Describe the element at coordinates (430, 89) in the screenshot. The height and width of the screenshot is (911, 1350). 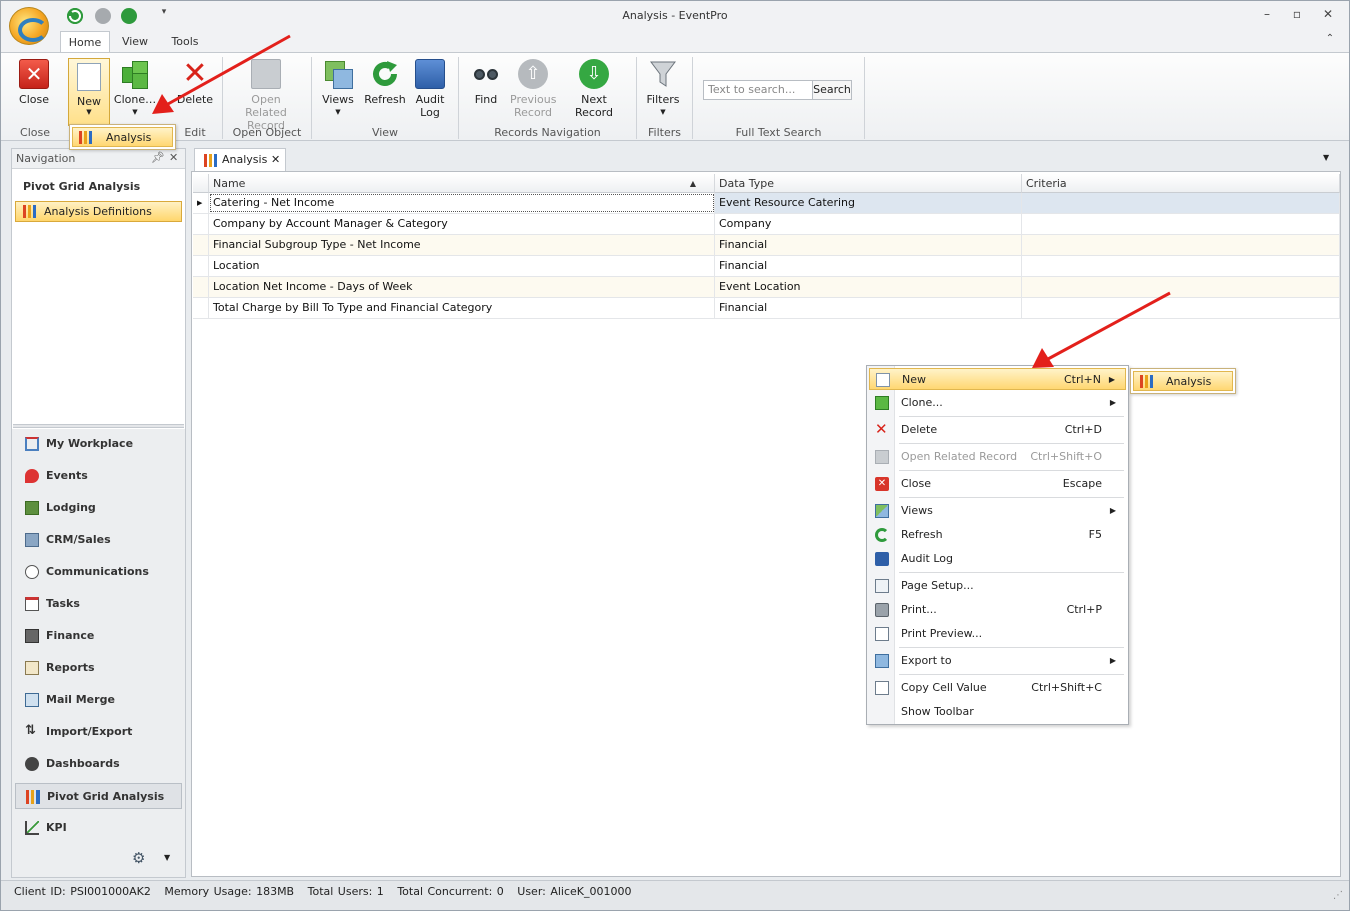
I see `audit-log-button: Audit Log` at that location.